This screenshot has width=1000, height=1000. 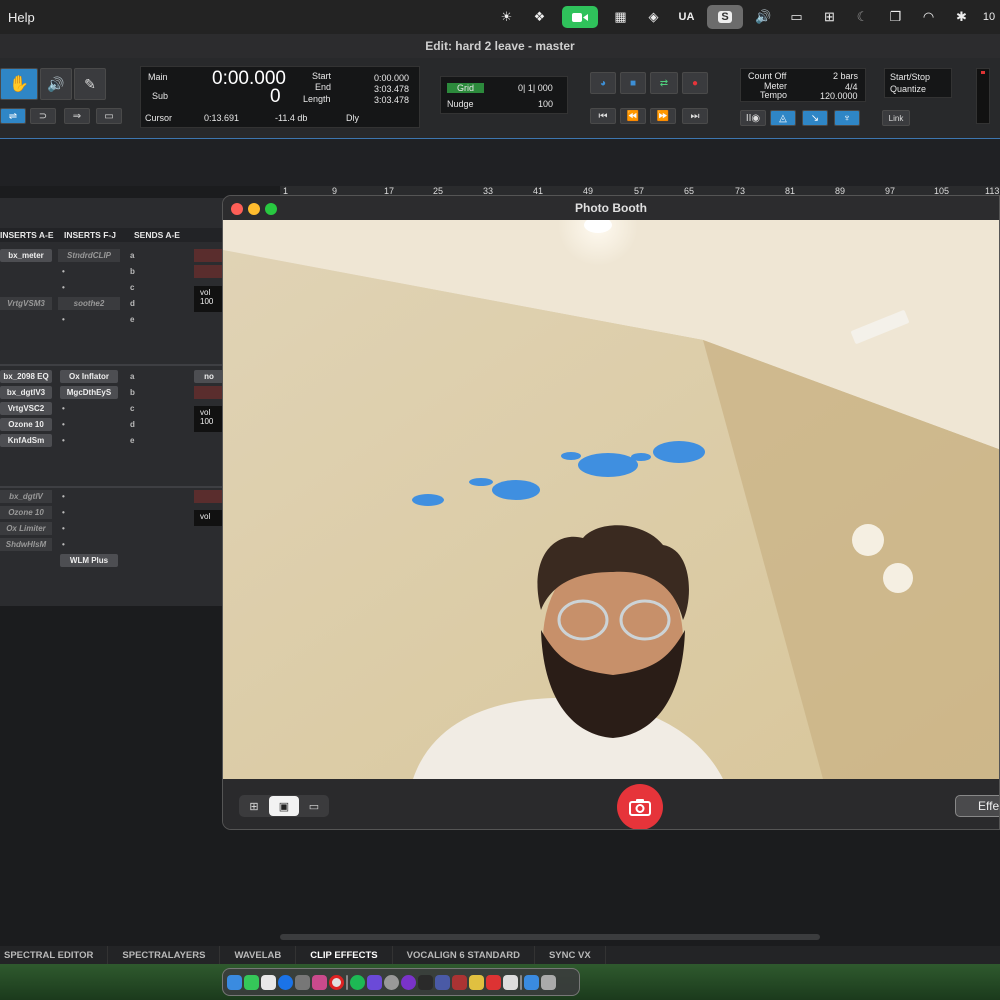 What do you see at coordinates (686, 17) in the screenshot?
I see `ua-label: UA` at bounding box center [686, 17].